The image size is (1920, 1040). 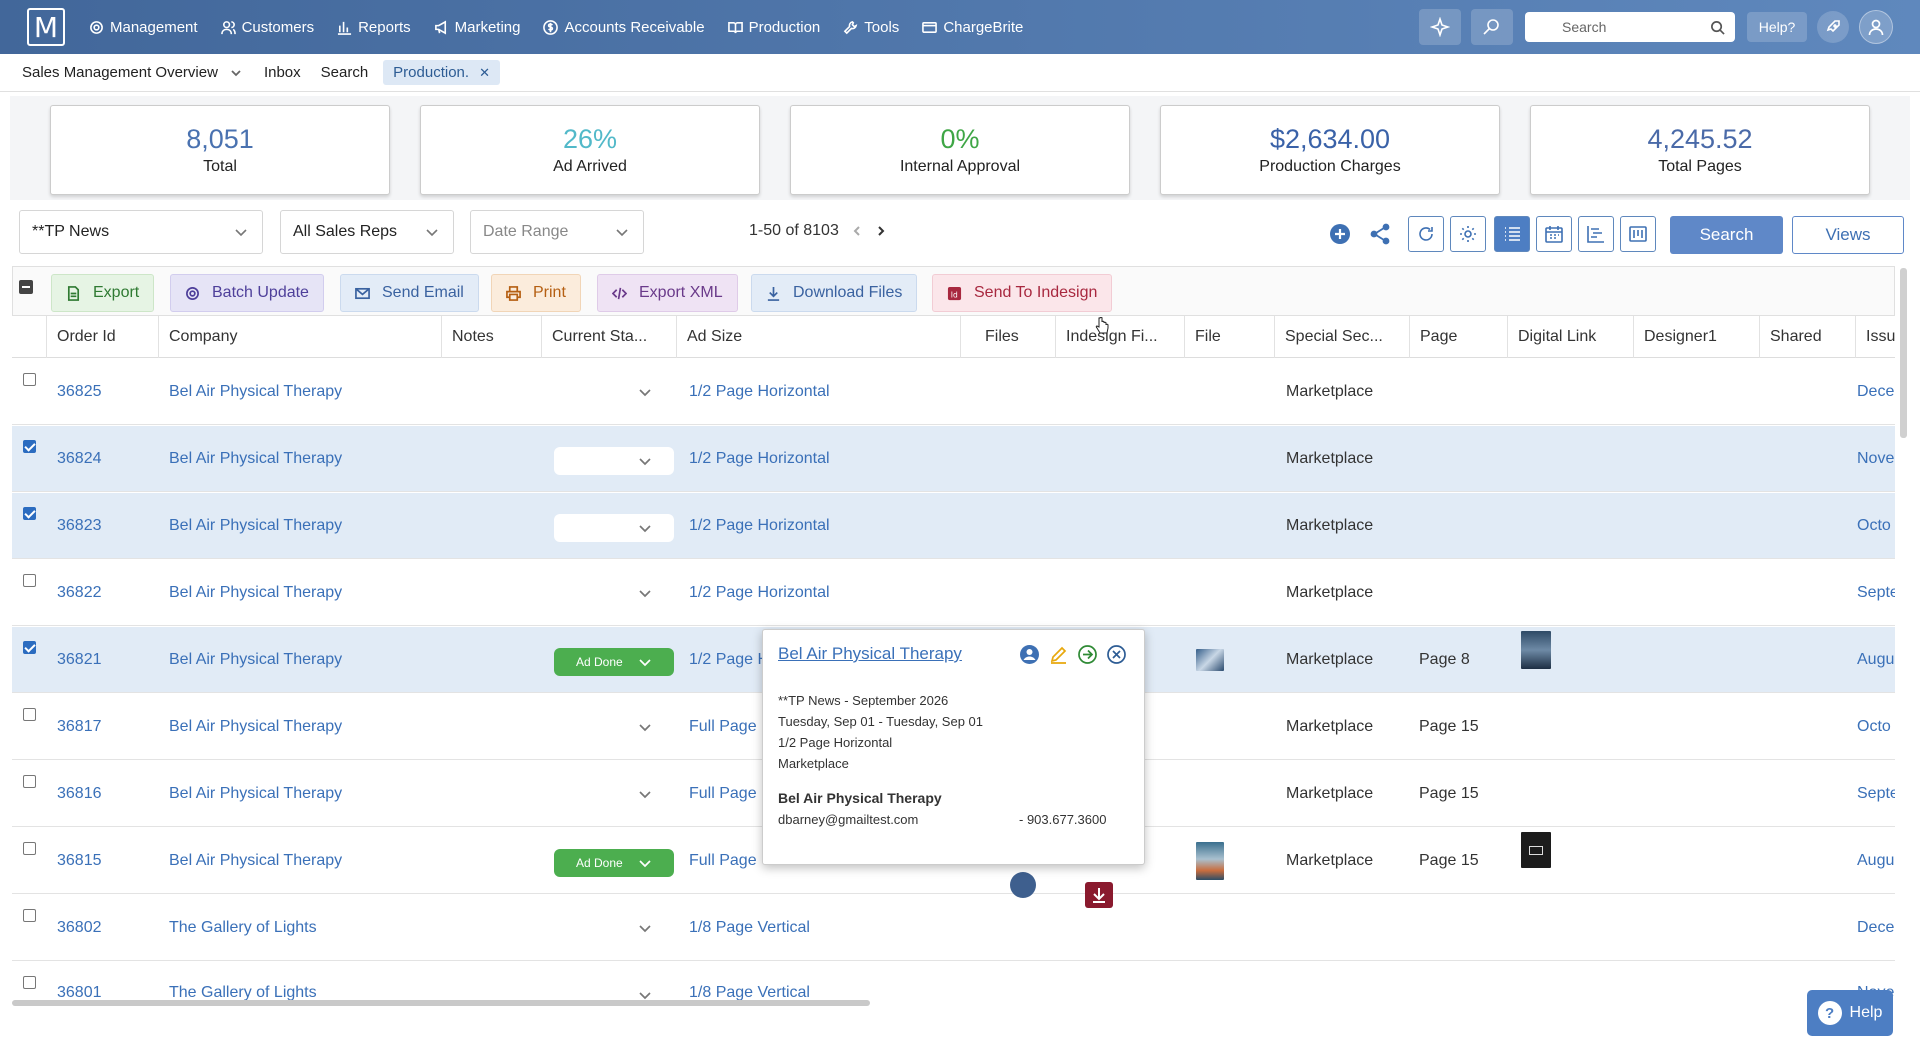 What do you see at coordinates (1468, 234) in the screenshot?
I see `settings-button` at bounding box center [1468, 234].